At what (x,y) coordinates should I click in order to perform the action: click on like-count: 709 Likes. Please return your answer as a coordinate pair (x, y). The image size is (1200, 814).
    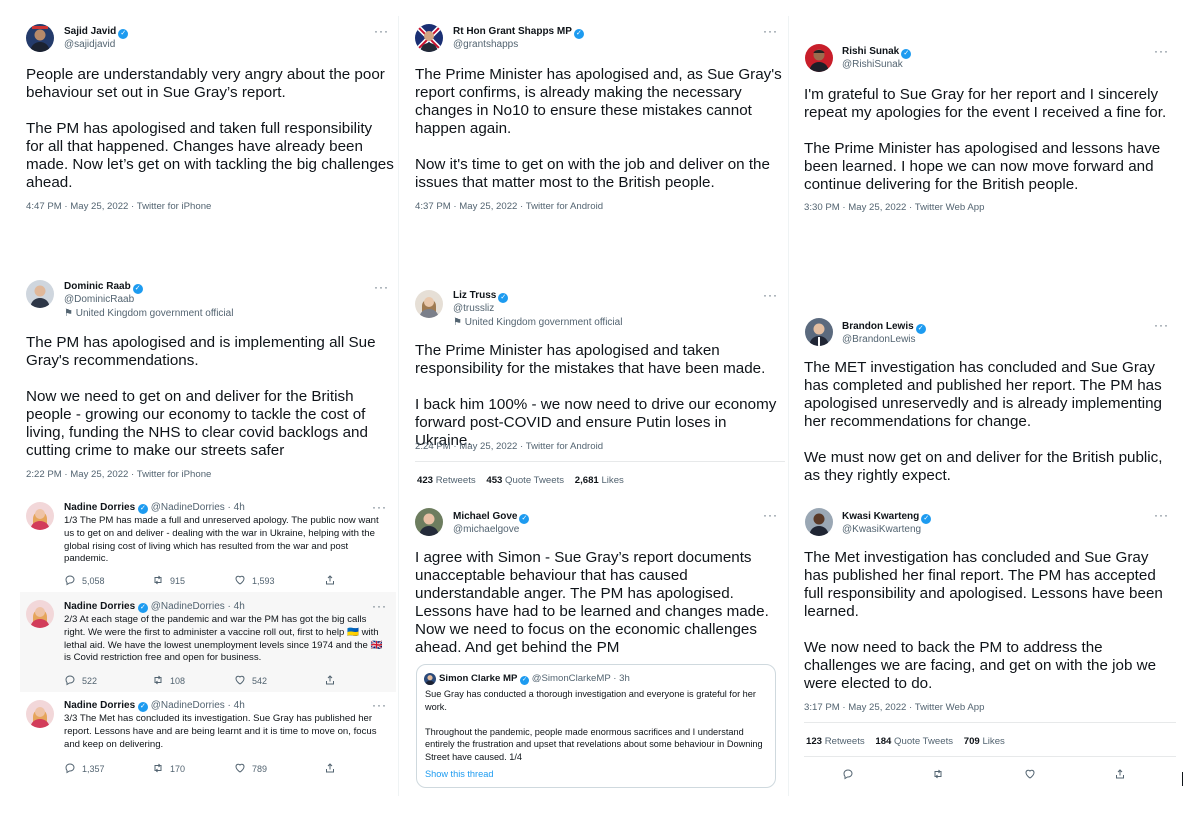
    Looking at the image, I should click on (984, 741).